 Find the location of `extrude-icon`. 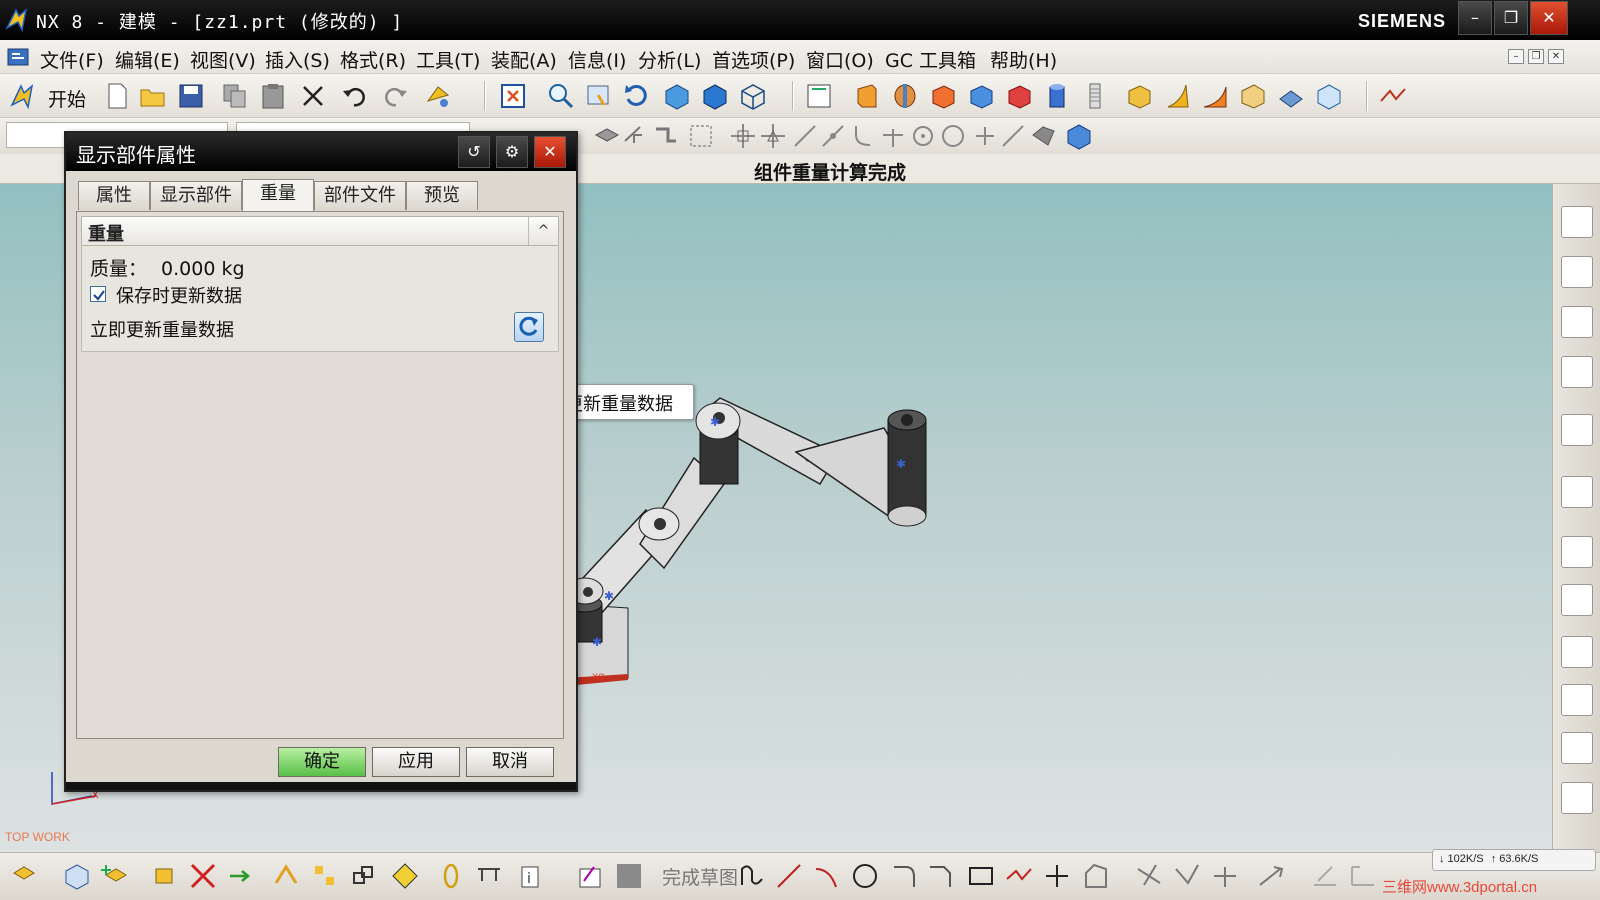

extrude-icon is located at coordinates (867, 96).